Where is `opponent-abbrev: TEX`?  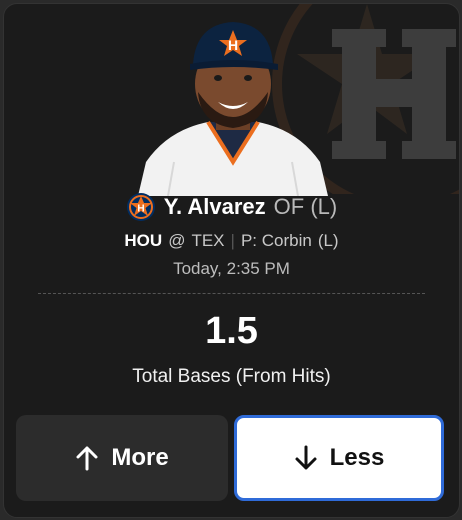
opponent-abbrev: TEX is located at coordinates (208, 240).